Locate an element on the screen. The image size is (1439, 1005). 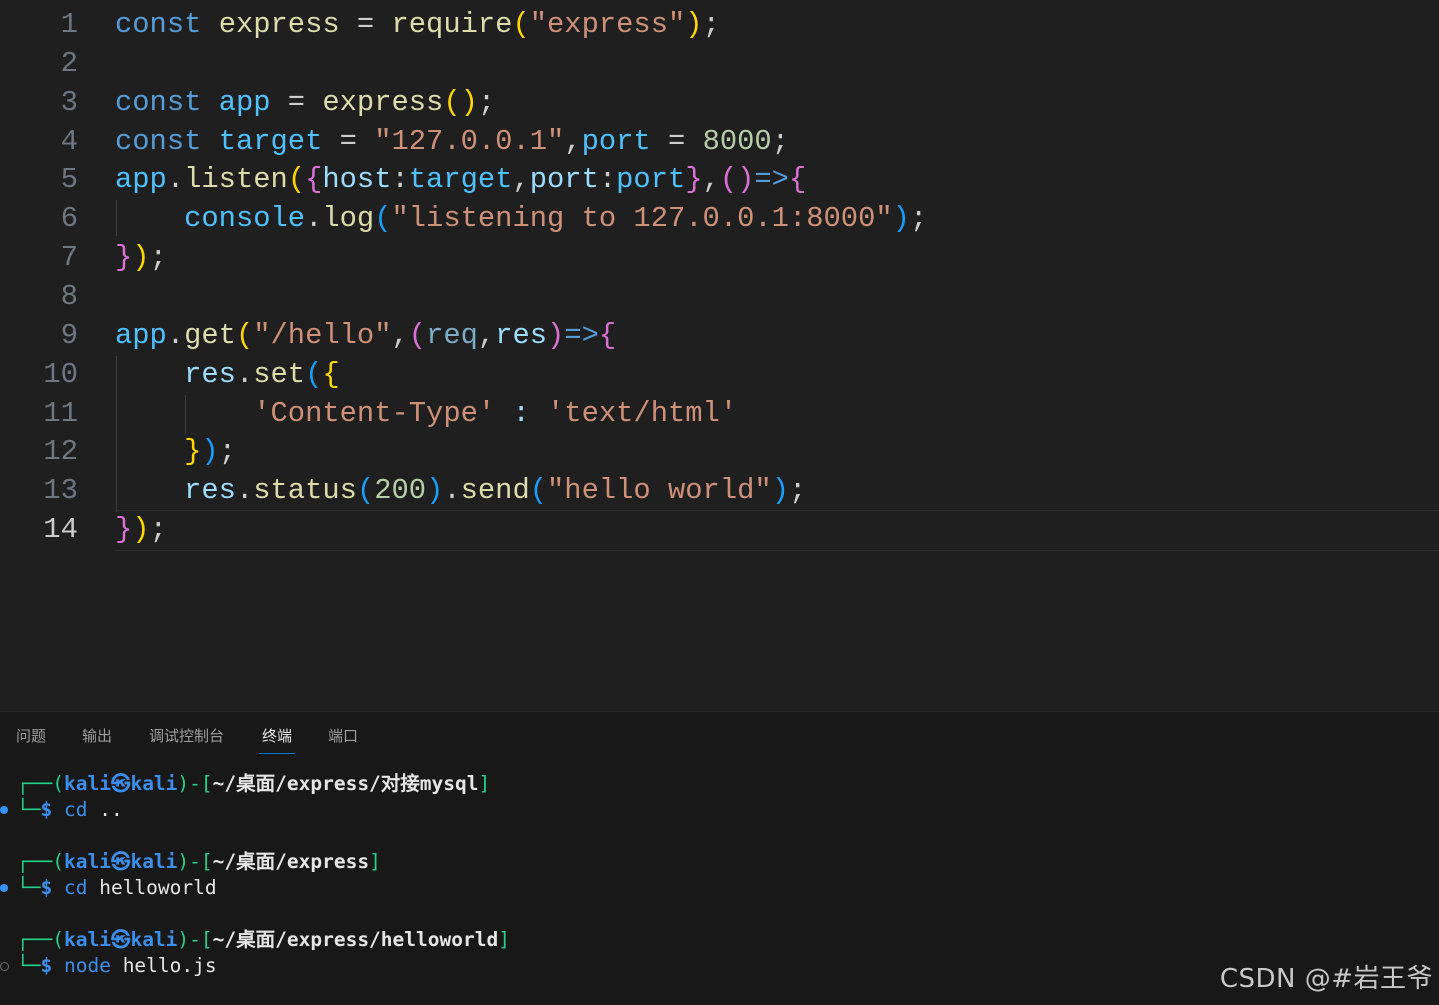
tab-problems: 问题 is located at coordinates (31, 735).